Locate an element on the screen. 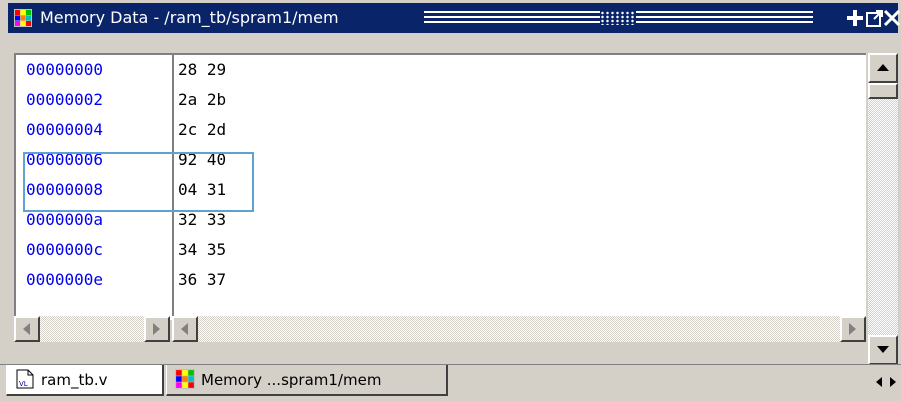 This screenshot has width=901, height=401. values-horizontal-scrollbar is located at coordinates (519, 329).